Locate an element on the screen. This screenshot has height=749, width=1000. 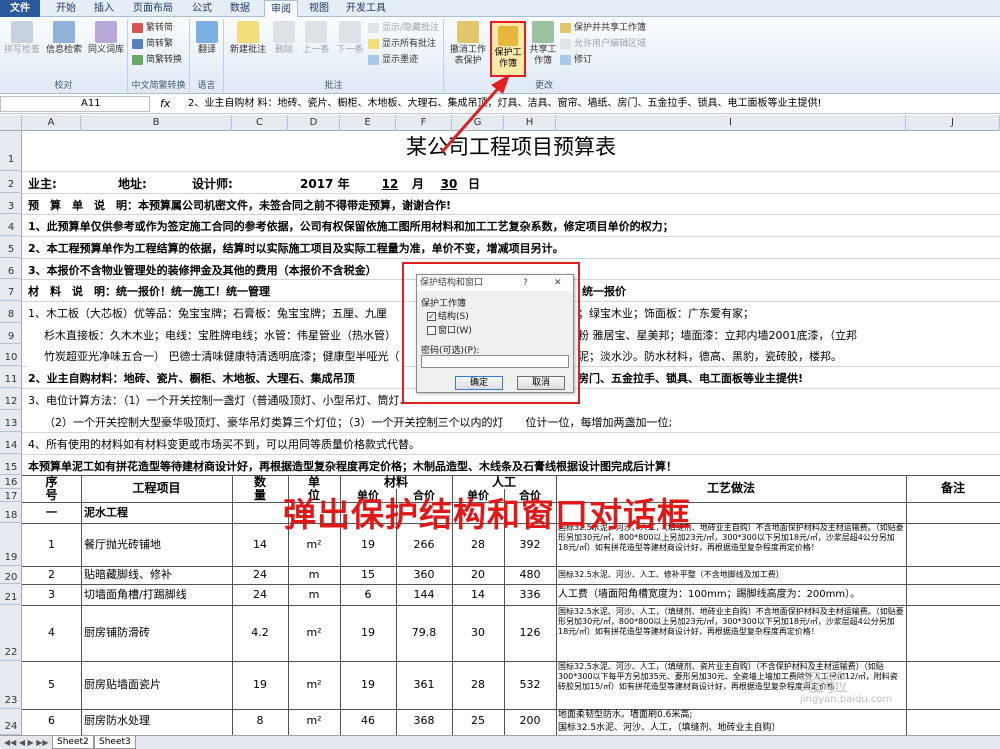
research-button: 信息检索 is located at coordinates (64, 38).